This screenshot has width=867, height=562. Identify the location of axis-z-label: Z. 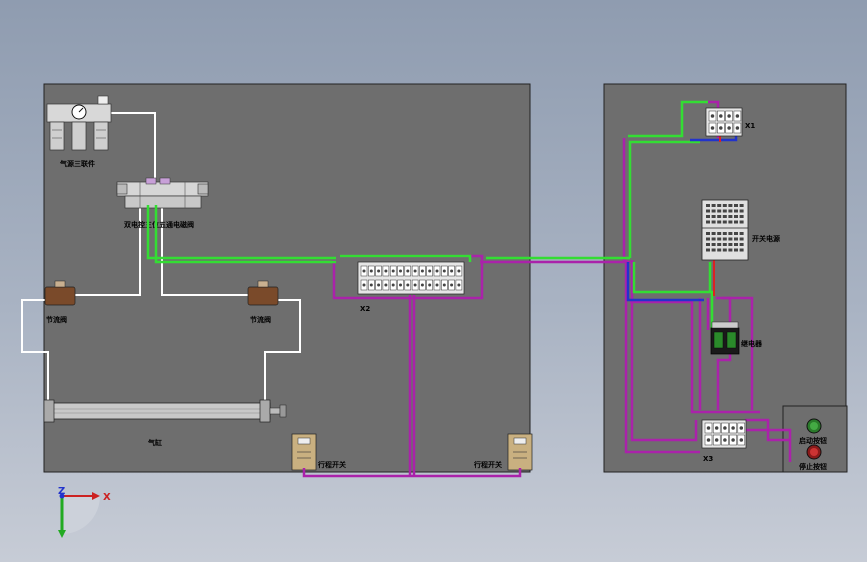
(61, 491).